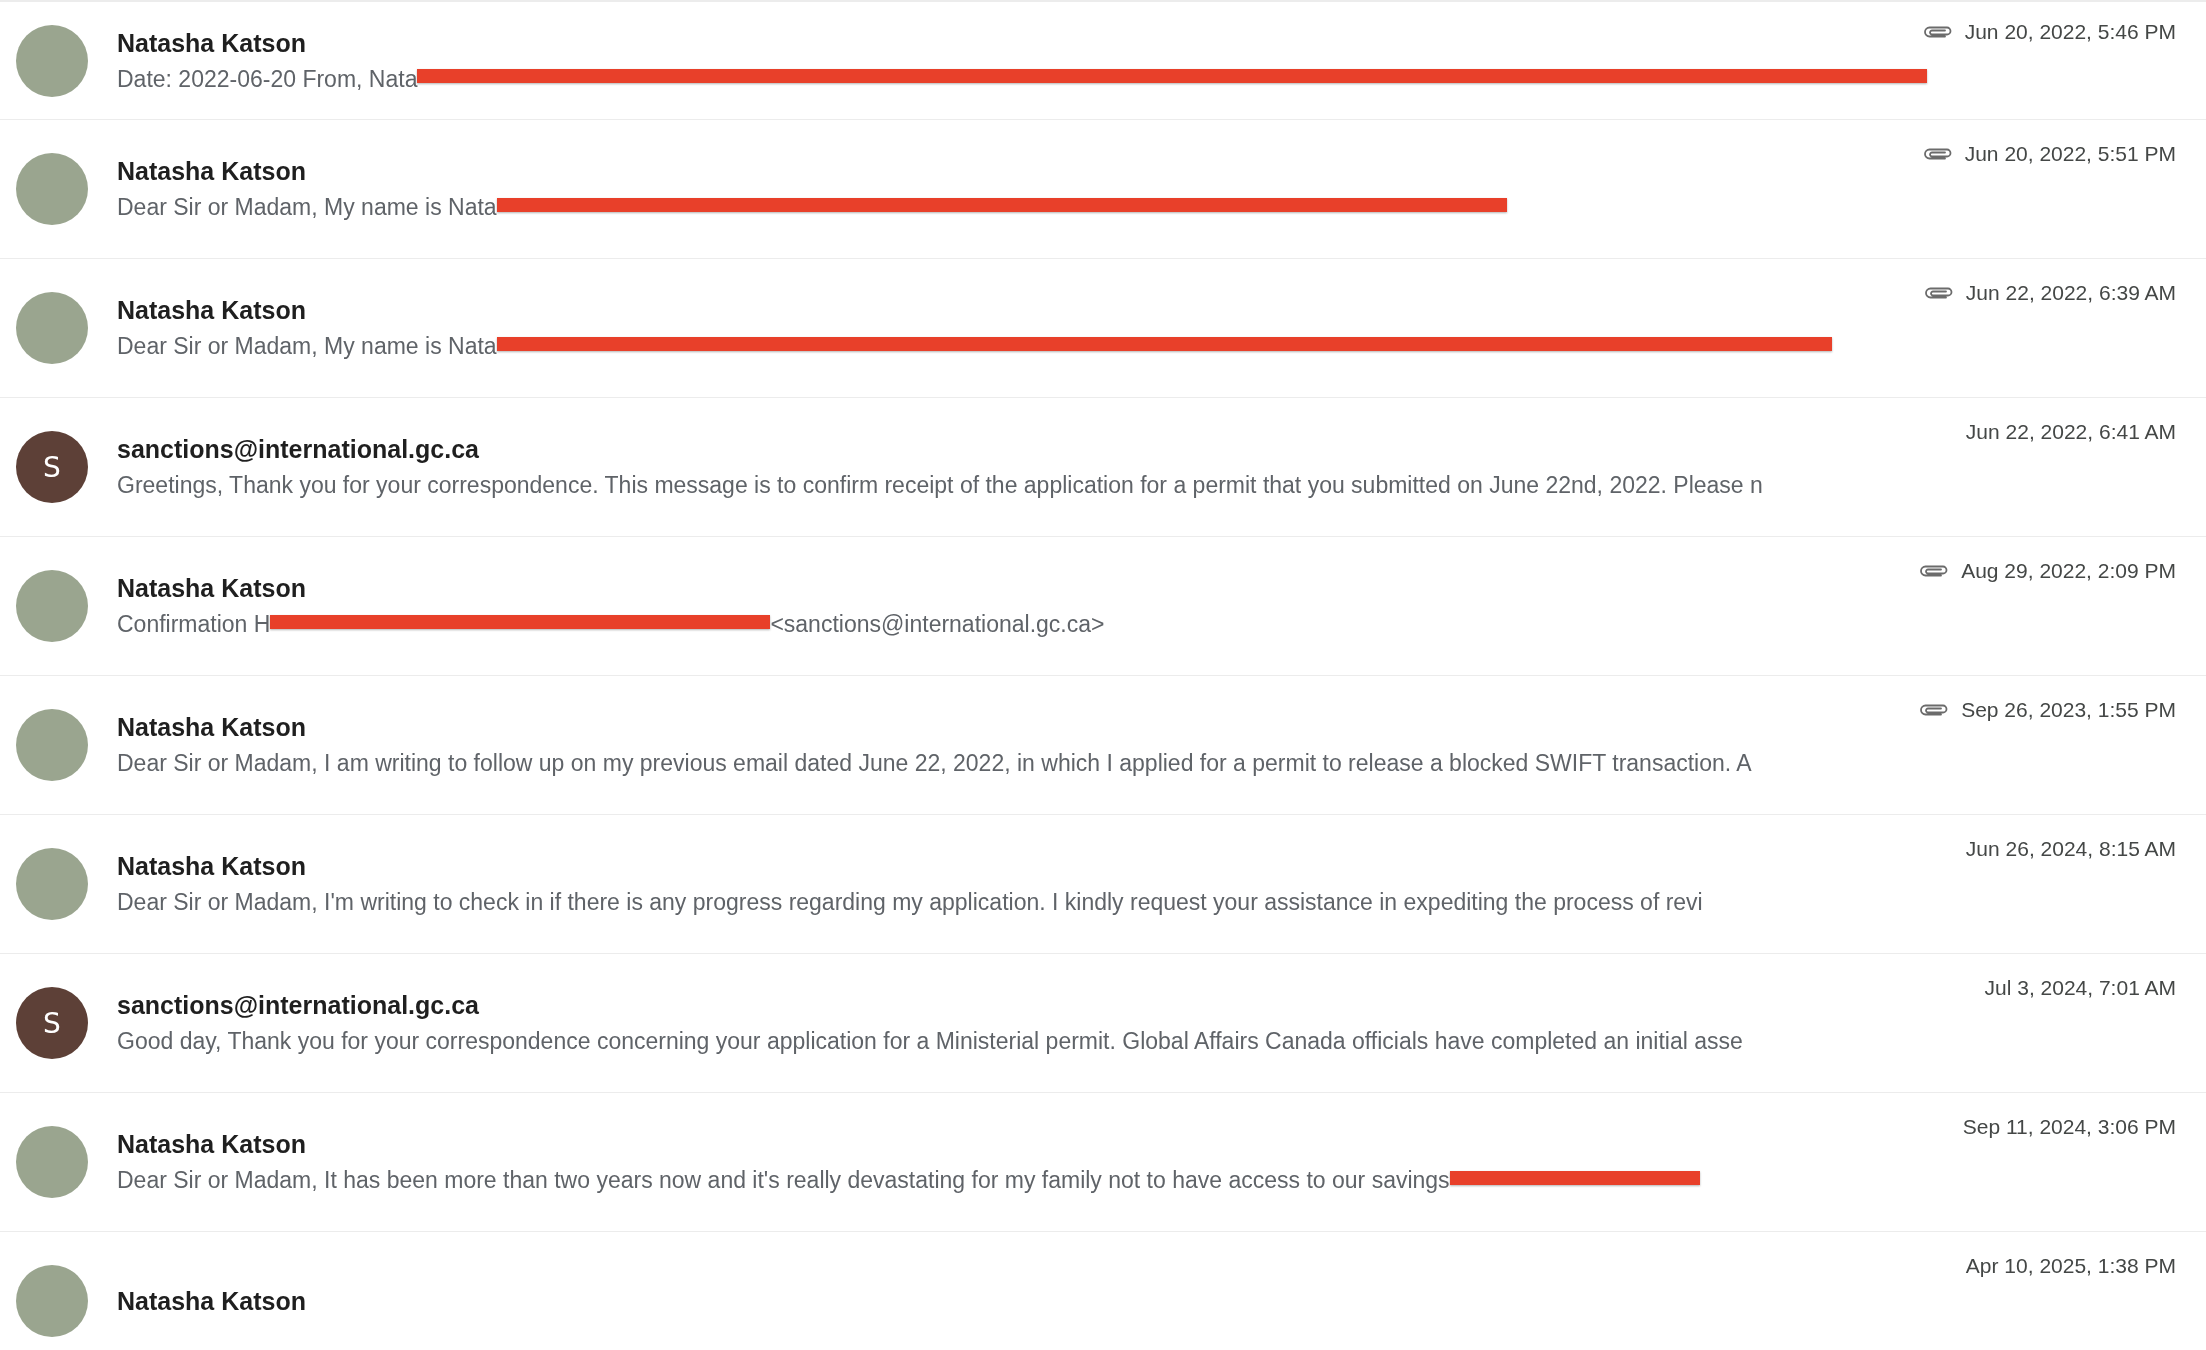 The width and height of the screenshot is (2206, 1350). Describe the element at coordinates (1103, 189) in the screenshot. I see `message-row: Natasha Katson Dear Sir or Madam, My name is Nata Jun 20, 2022, 5:51 PM` at that location.